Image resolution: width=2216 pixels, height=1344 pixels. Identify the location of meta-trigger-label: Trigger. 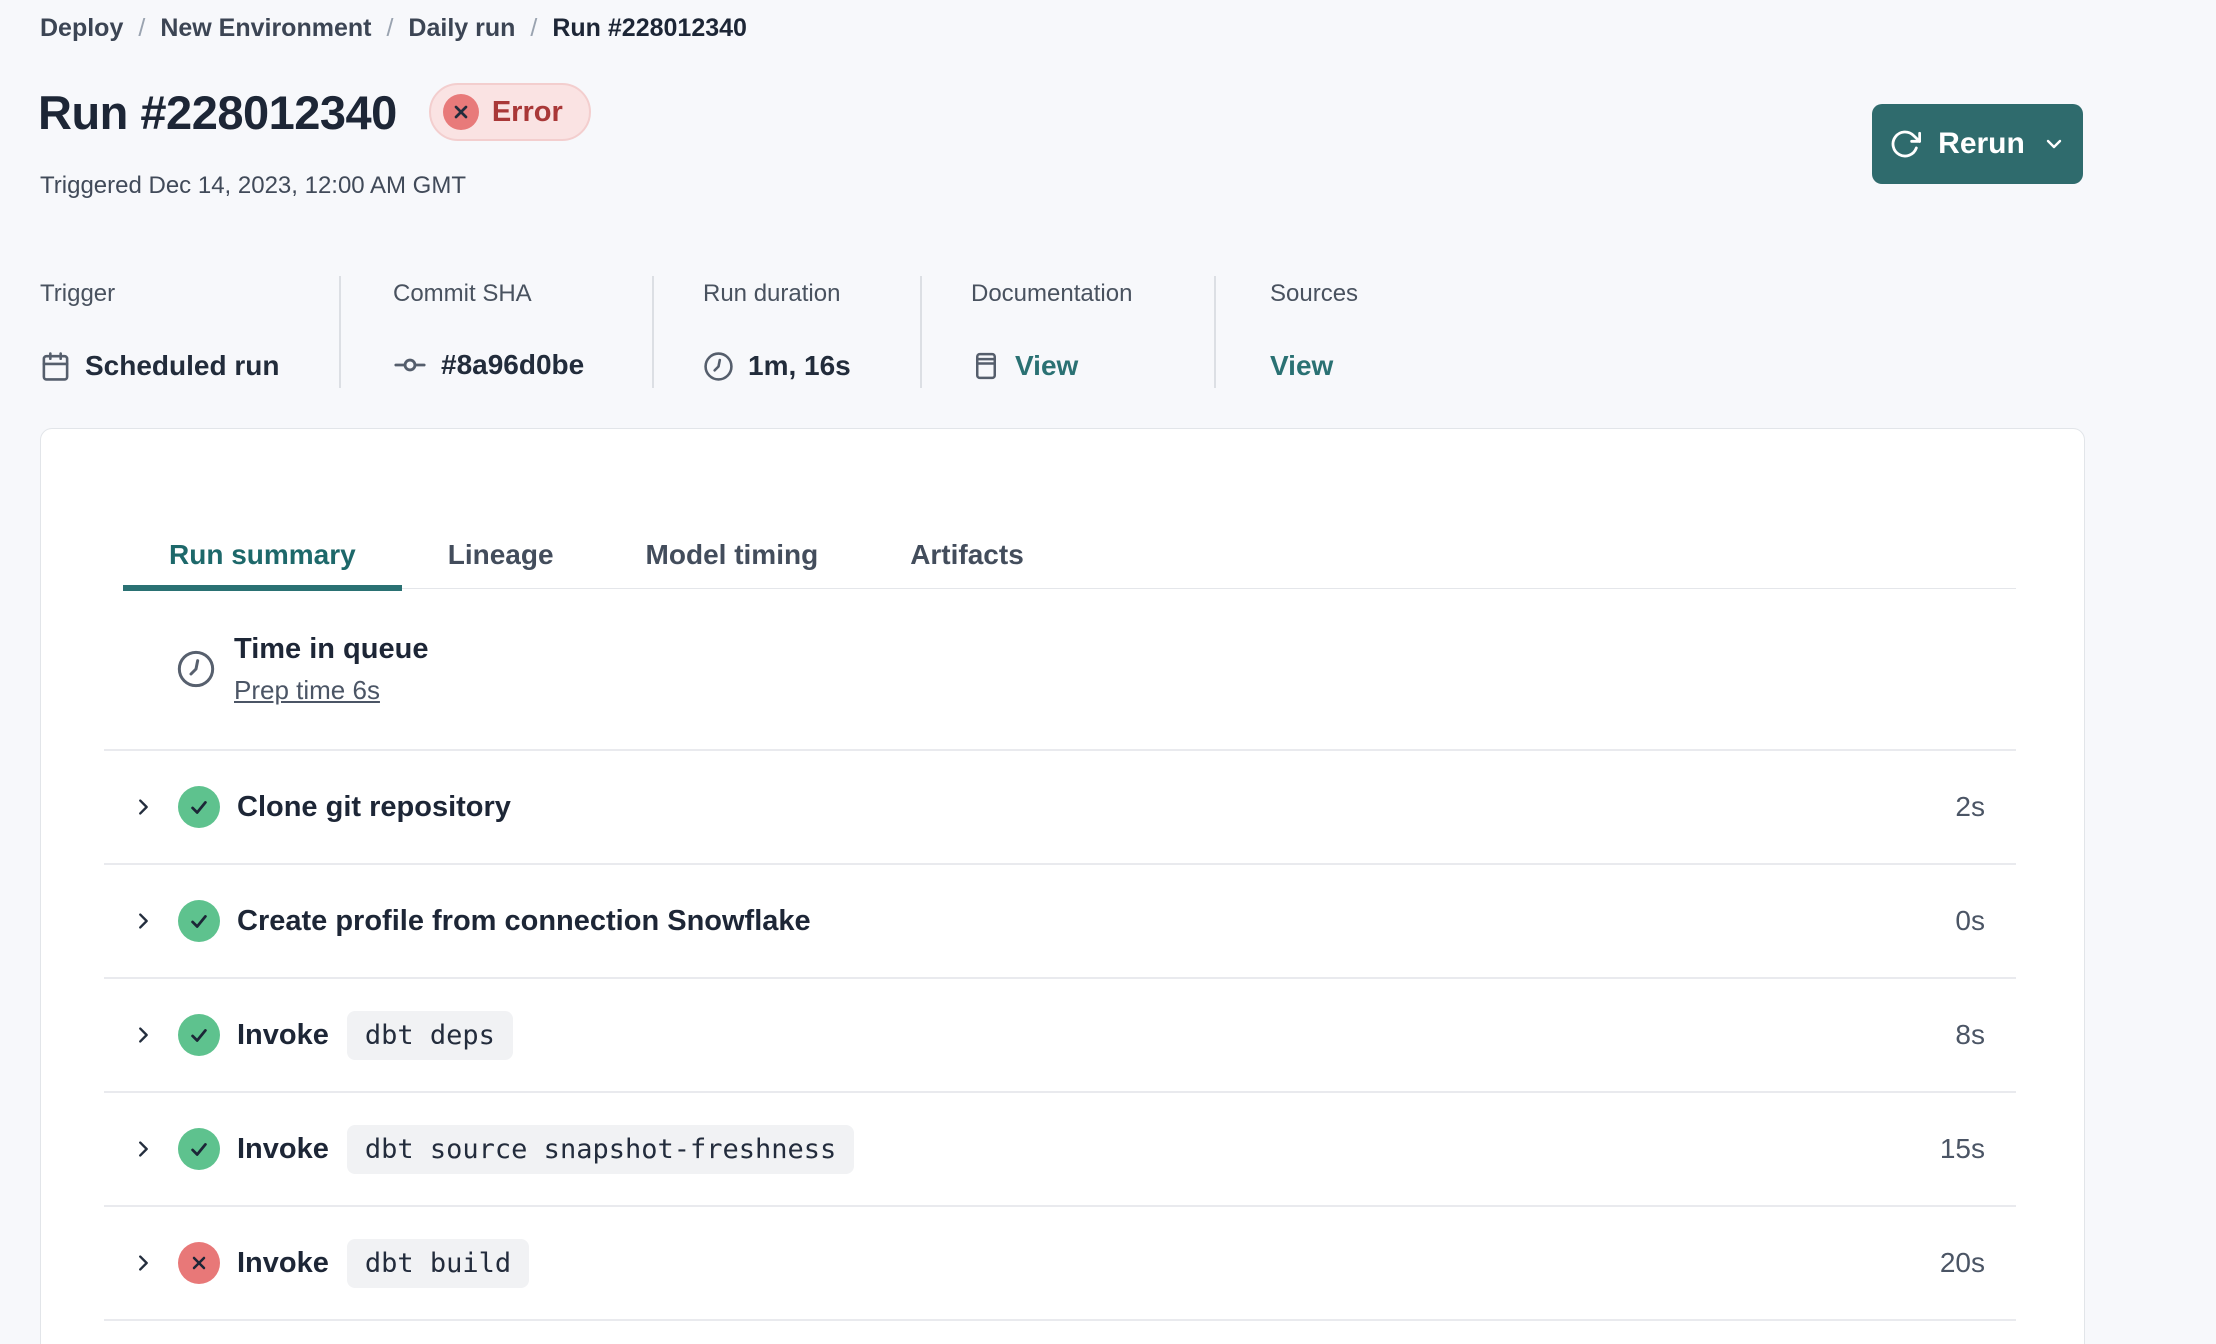
(78, 293).